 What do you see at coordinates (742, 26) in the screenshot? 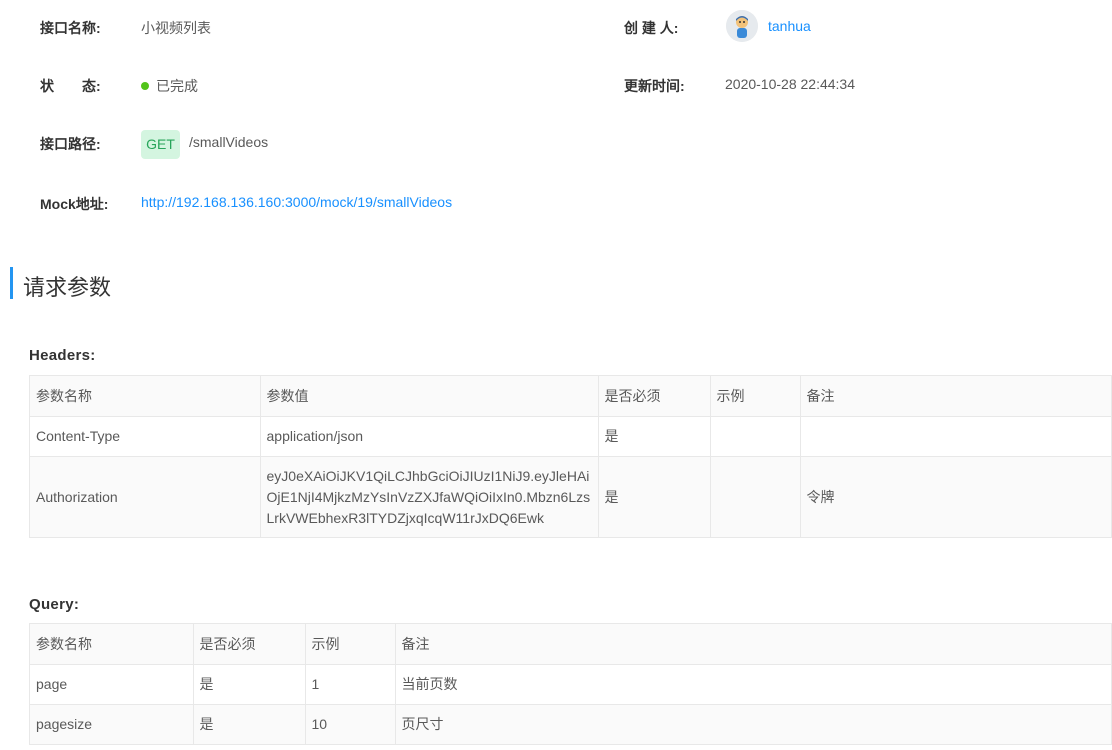
I see `user-avatar-icon` at bounding box center [742, 26].